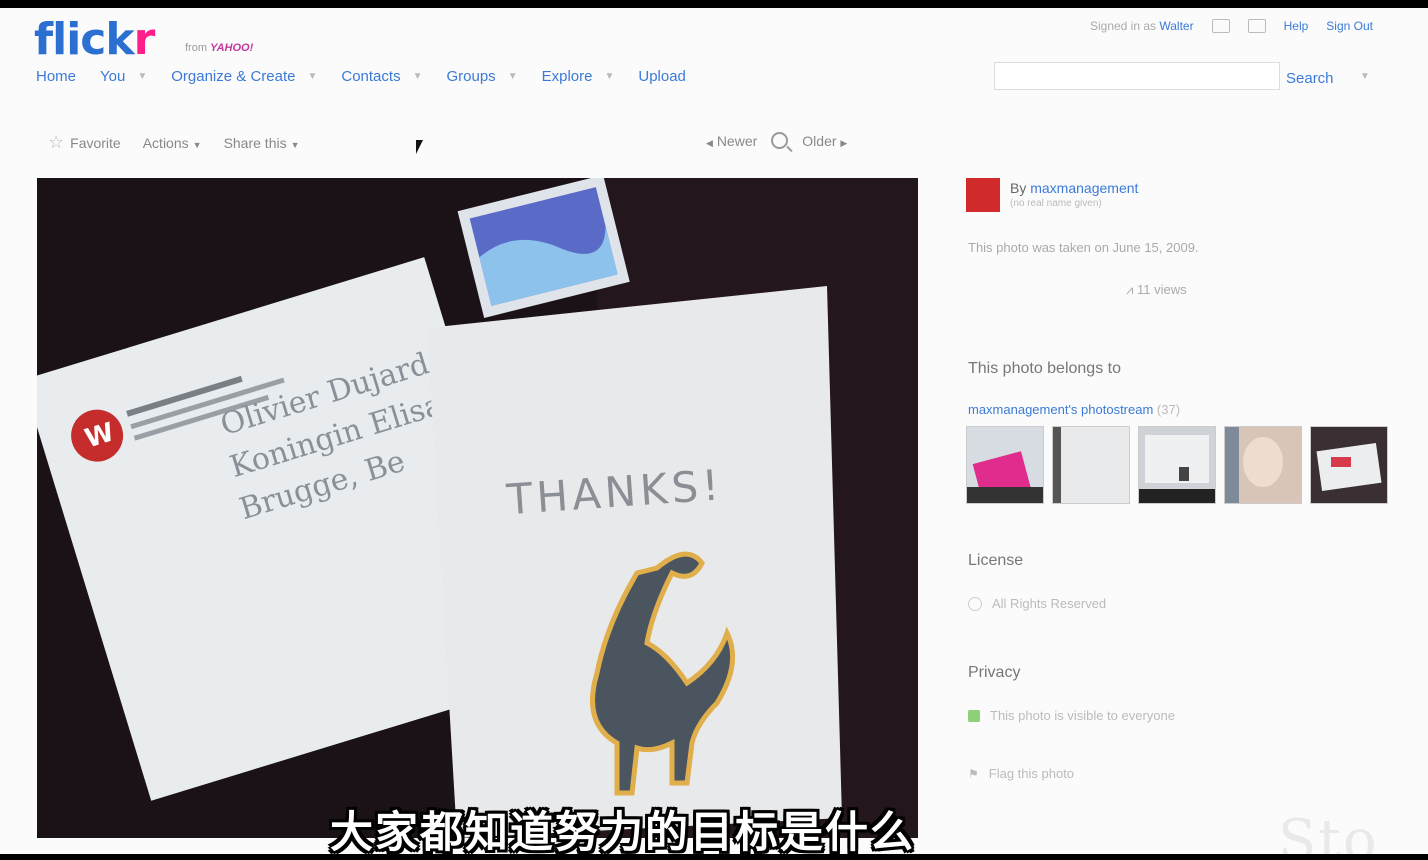 This screenshot has width=1428, height=860. I want to click on flag-icon: ⚑, so click(973, 773).